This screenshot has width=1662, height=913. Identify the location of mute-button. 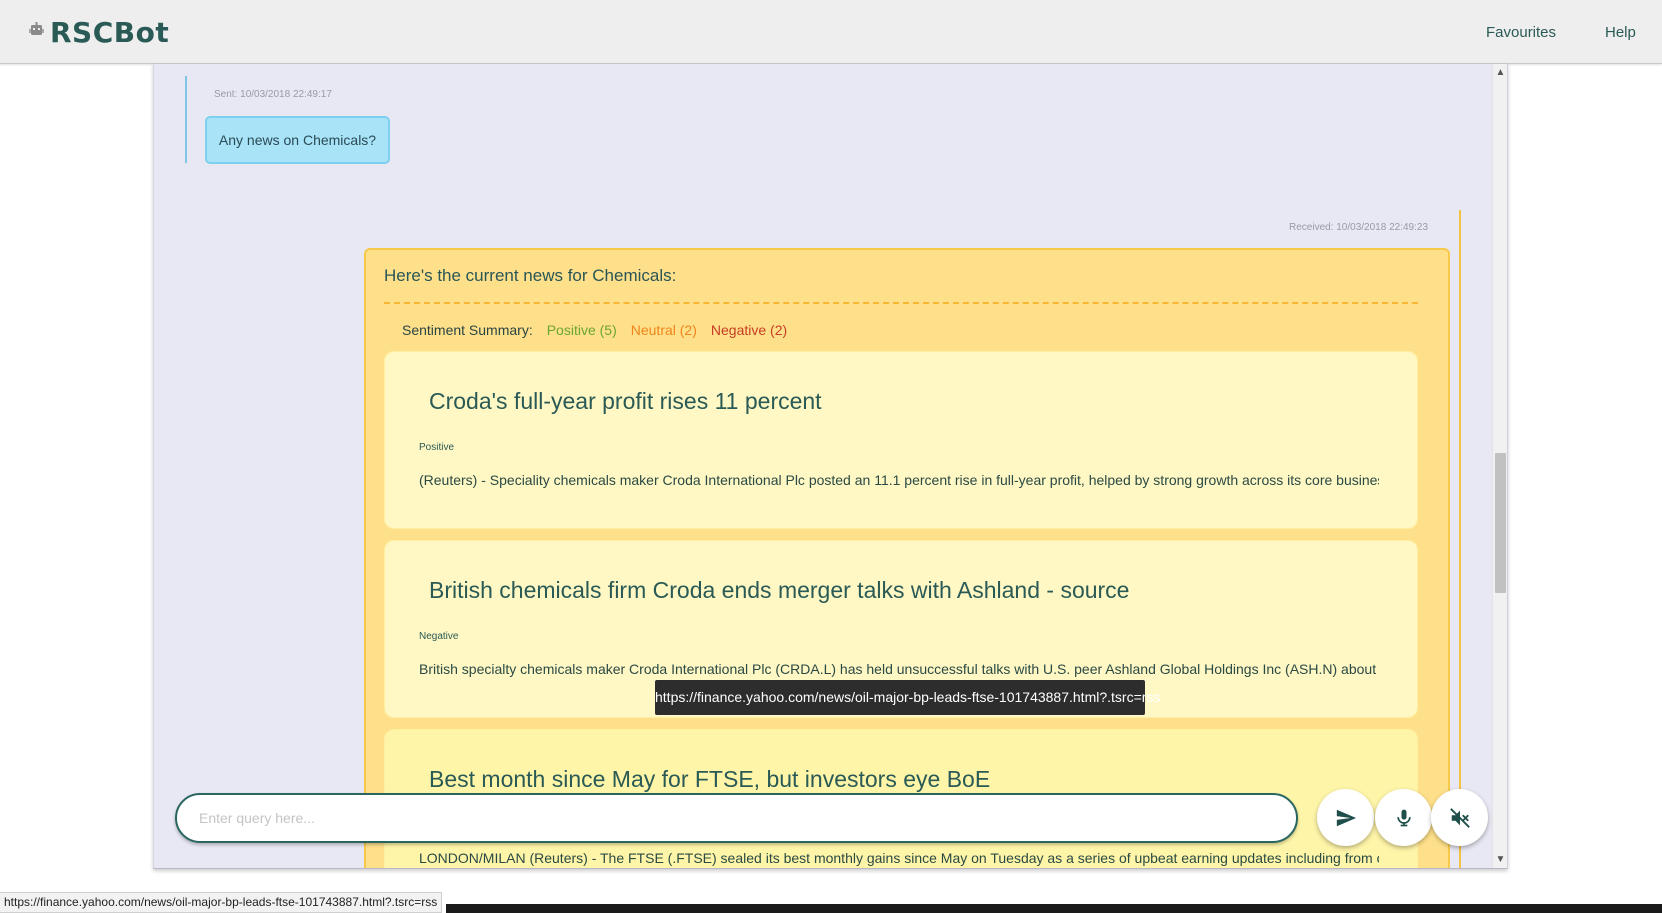
(1459, 817).